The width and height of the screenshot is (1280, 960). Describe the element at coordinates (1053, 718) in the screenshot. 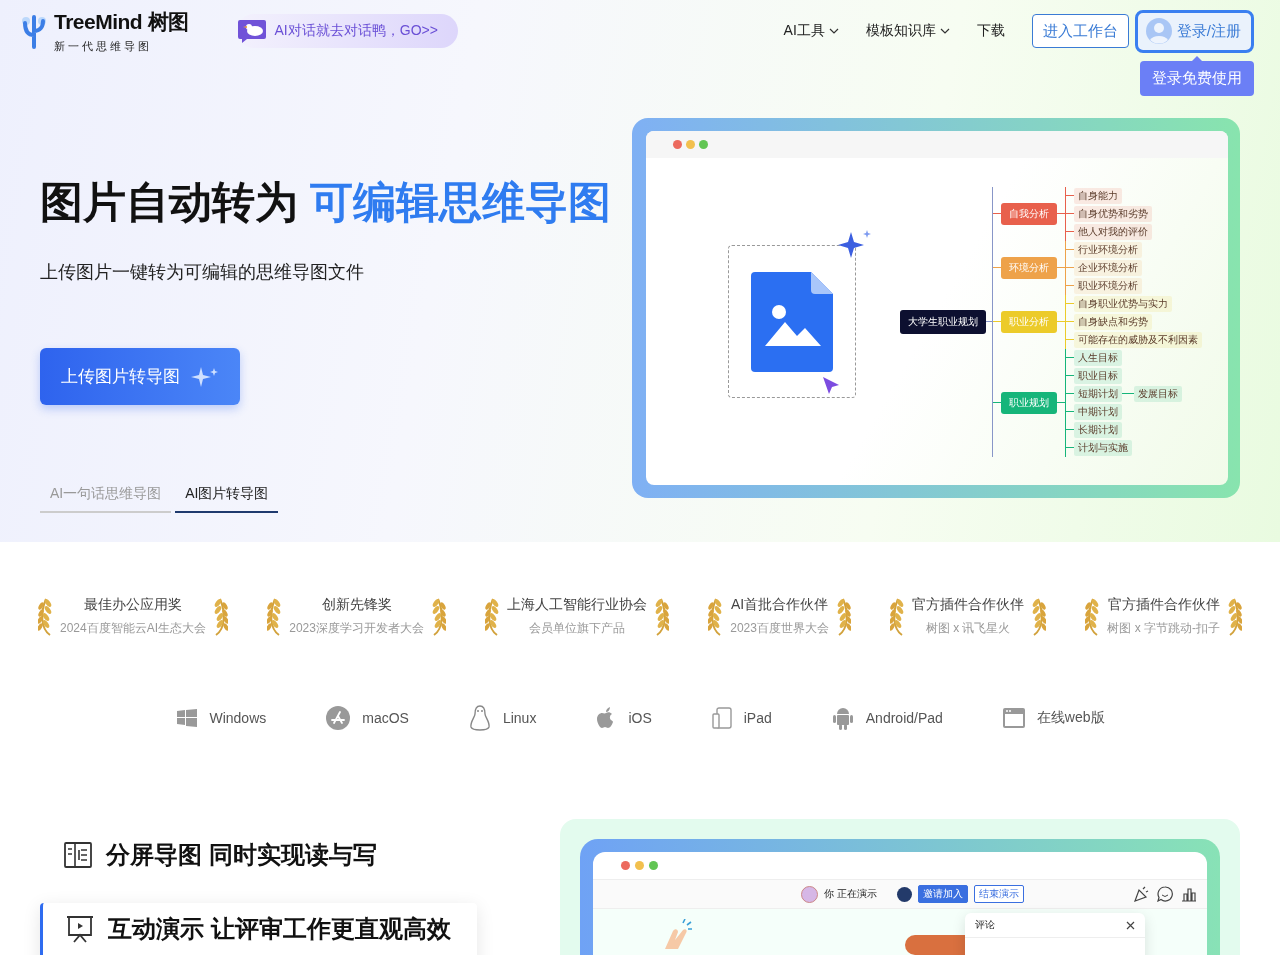

I see `platform-download-link: 在线web版` at that location.